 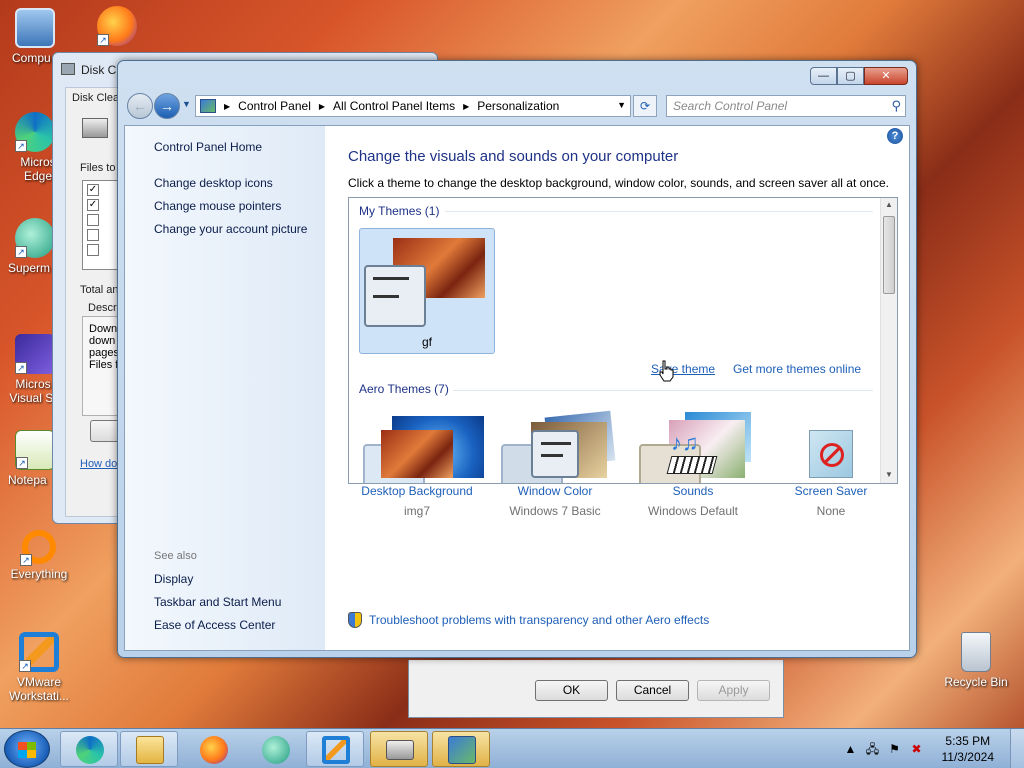 I want to click on change-account-picture-link: Change your account picture, so click(x=230, y=229).